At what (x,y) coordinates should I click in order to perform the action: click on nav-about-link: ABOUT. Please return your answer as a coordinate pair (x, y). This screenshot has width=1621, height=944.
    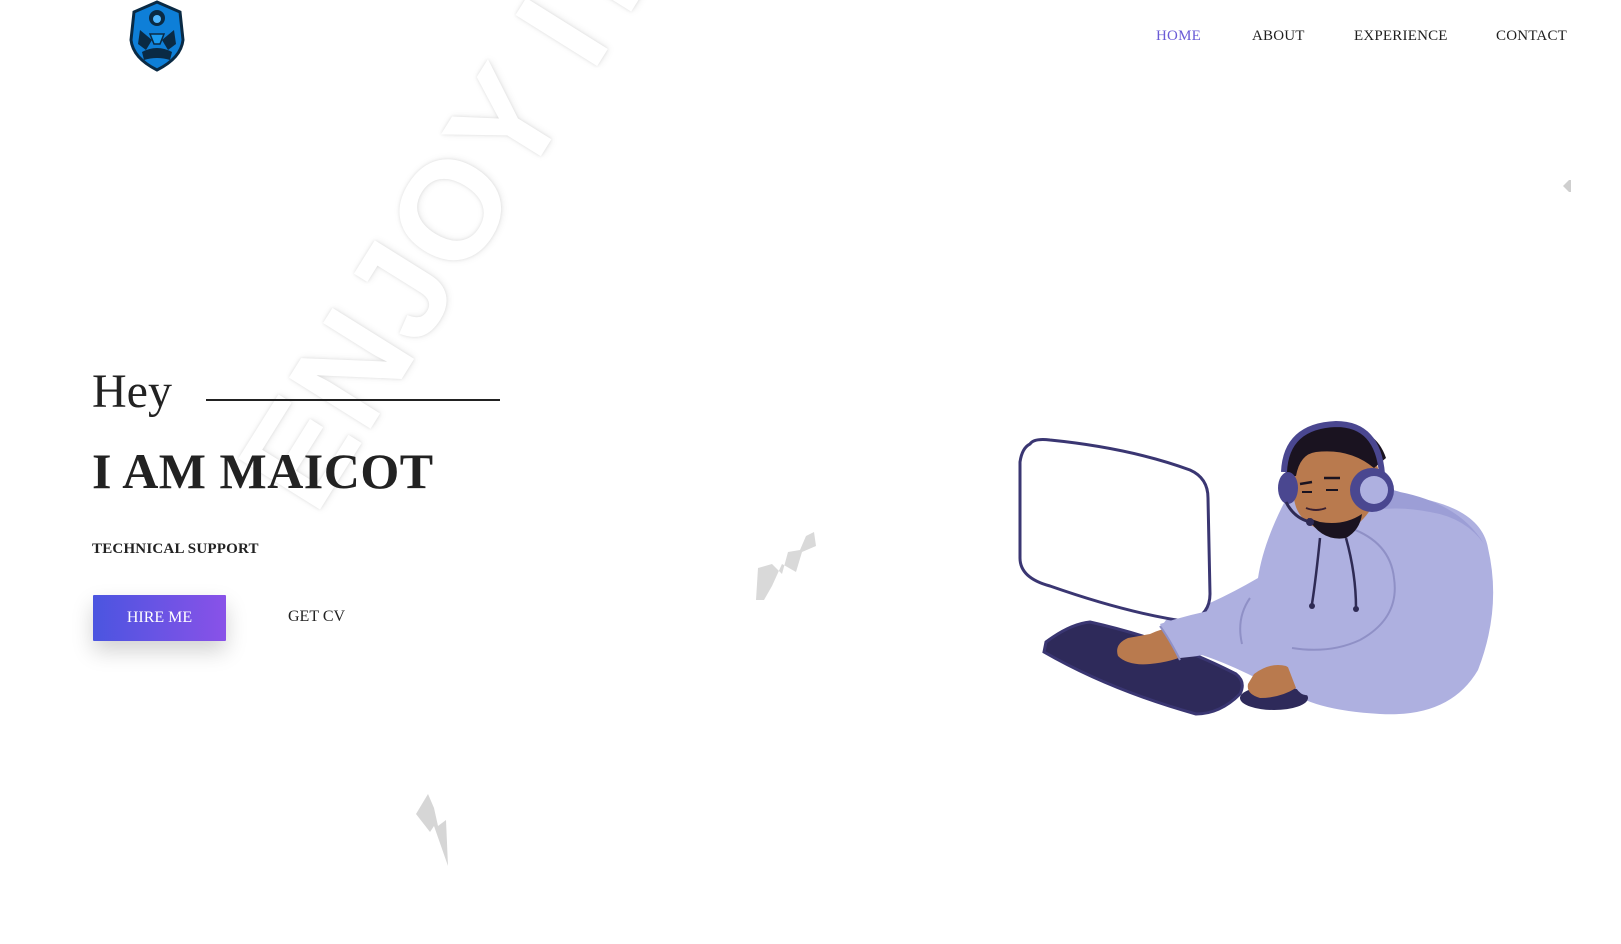
    Looking at the image, I should click on (1278, 36).